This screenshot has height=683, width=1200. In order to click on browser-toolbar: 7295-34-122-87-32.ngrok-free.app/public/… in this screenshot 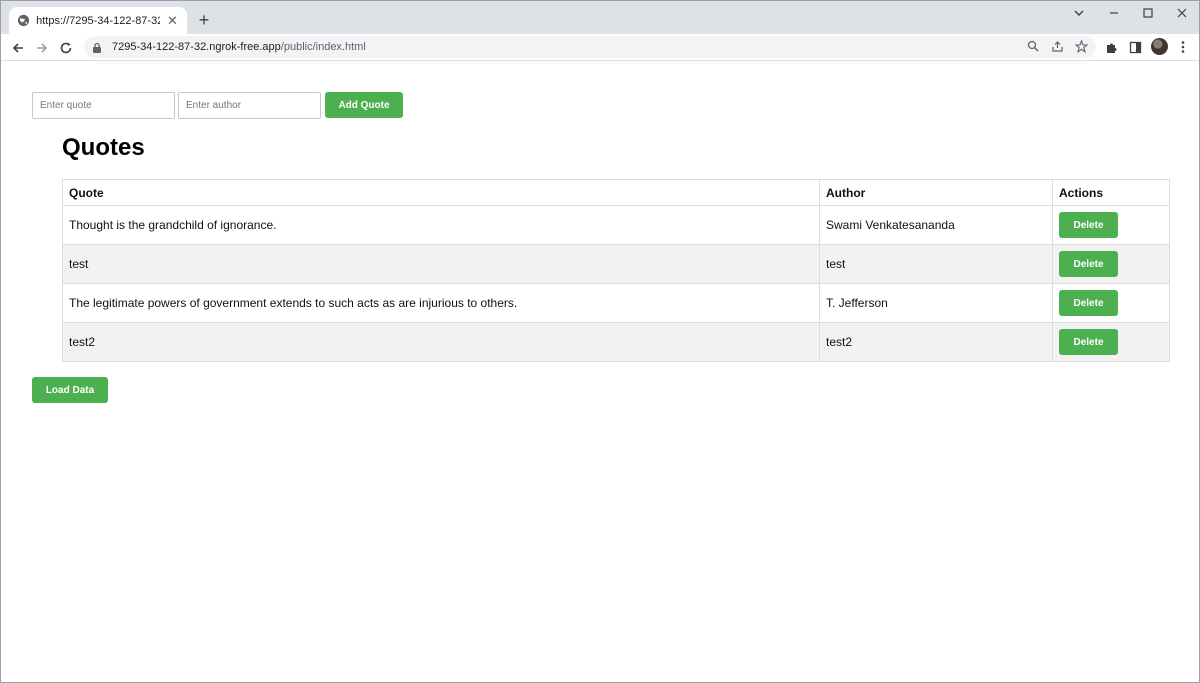, I will do `click(600, 47)`.